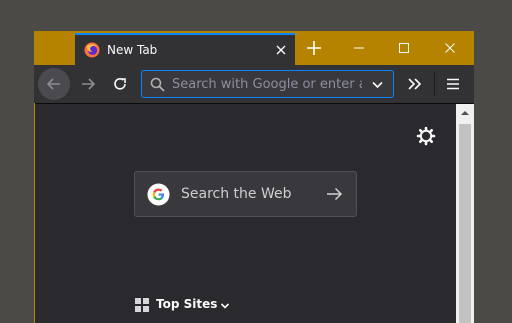  I want to click on google-logo-icon, so click(158, 194).